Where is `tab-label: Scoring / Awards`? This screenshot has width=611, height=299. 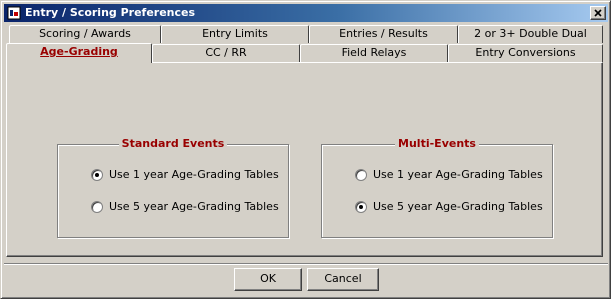 tab-label: Scoring / Awards is located at coordinates (85, 33).